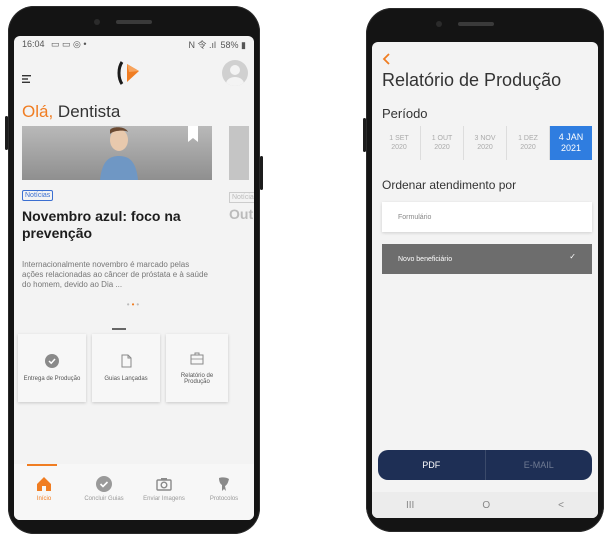  What do you see at coordinates (539, 465) in the screenshot?
I see `email-button: E-MAIL` at bounding box center [539, 465].